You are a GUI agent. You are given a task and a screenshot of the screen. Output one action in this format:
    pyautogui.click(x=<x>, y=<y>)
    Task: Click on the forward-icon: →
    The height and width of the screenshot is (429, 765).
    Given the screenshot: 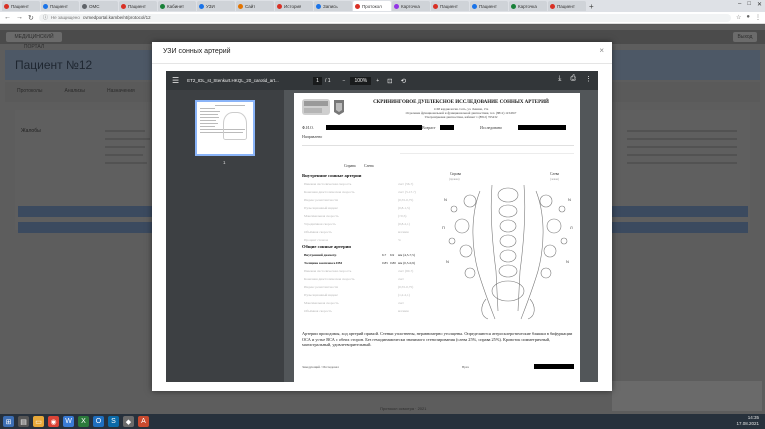 What is the action you would take?
    pyautogui.click(x=19, y=17)
    